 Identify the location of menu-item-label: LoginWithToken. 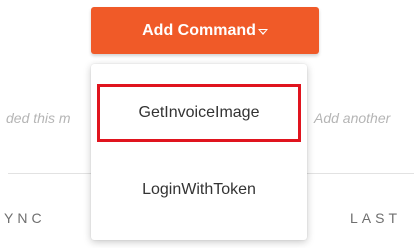
(199, 189).